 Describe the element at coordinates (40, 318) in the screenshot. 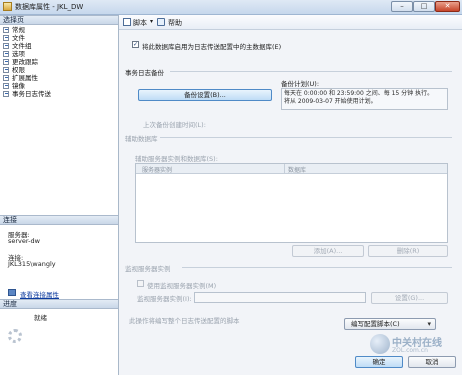

I see `progress-status: 就绪` at that location.